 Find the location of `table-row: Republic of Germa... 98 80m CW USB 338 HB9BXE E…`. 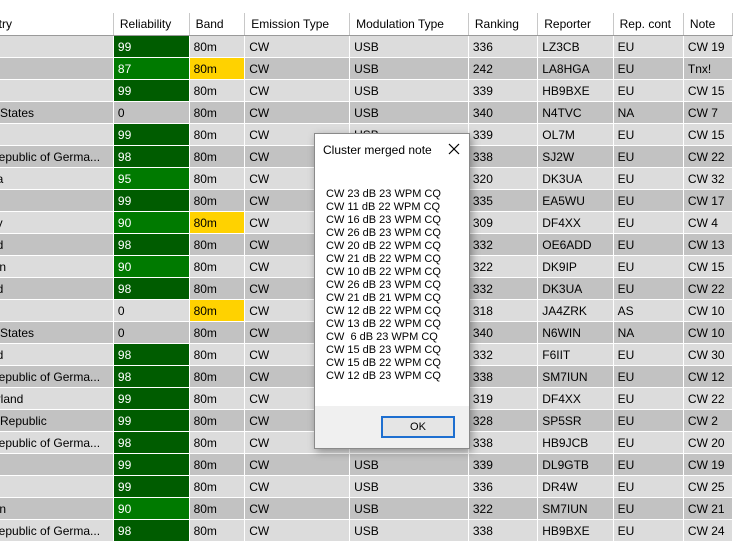

table-row: Republic of Germa... 98 80m CW USB 338 HB9BXE E… is located at coordinates (367, 530).